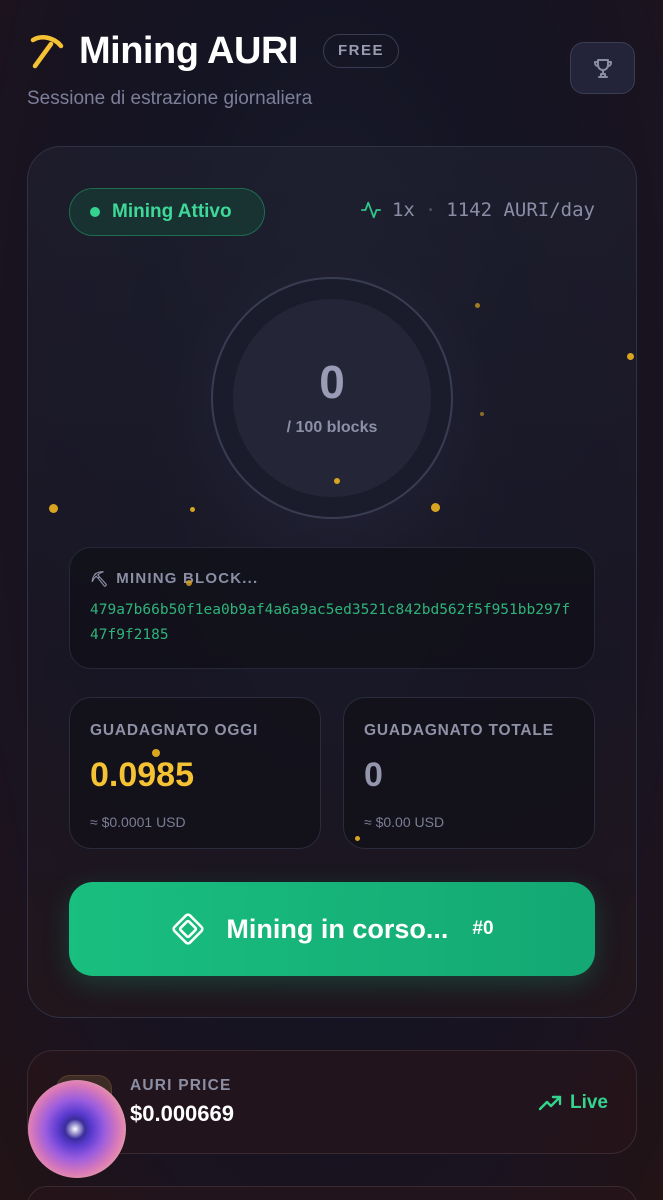  Describe the element at coordinates (459, 730) in the screenshot. I see `stat-label: GUADAGNATO TOTALE` at that location.